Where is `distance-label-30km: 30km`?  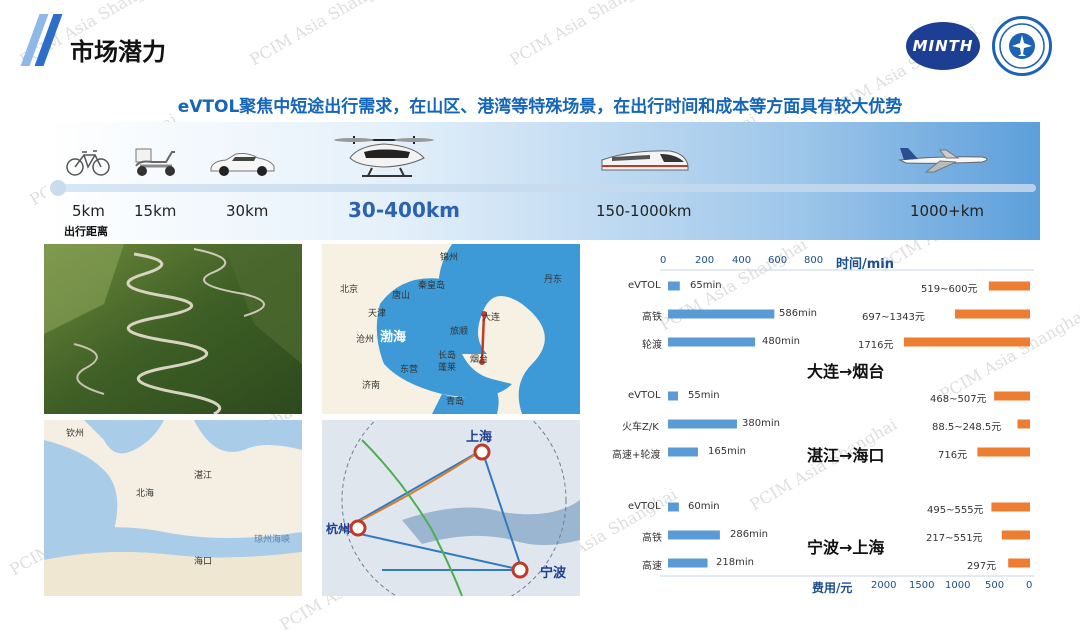
distance-label-30km: 30km is located at coordinates (247, 211).